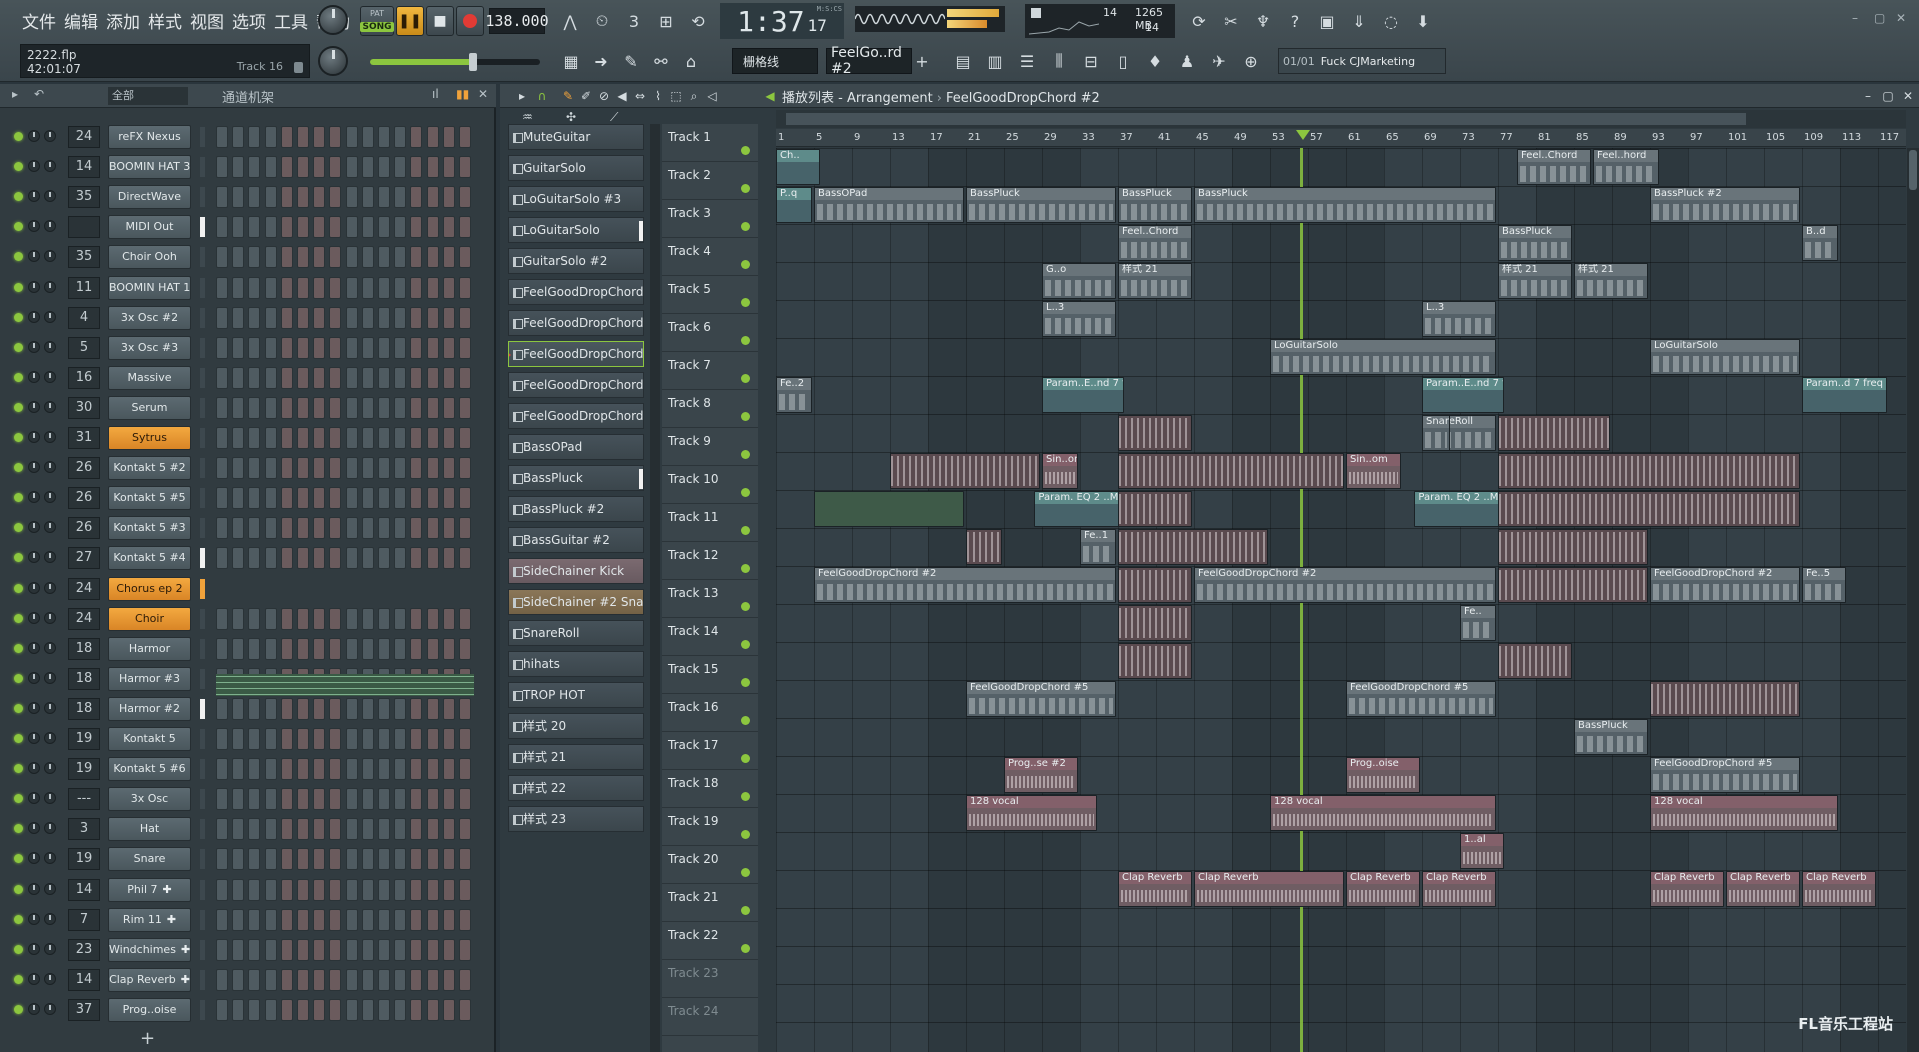  I want to click on add-pattern-icon: +, so click(922, 61).